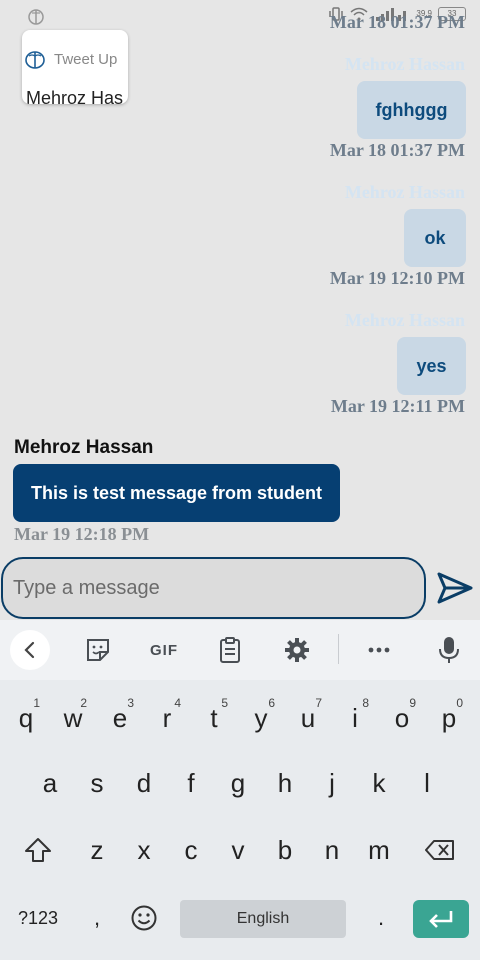 Image resolution: width=480 pixels, height=960 pixels. Describe the element at coordinates (130, 703) in the screenshot. I see `key-hint: 3` at that location.